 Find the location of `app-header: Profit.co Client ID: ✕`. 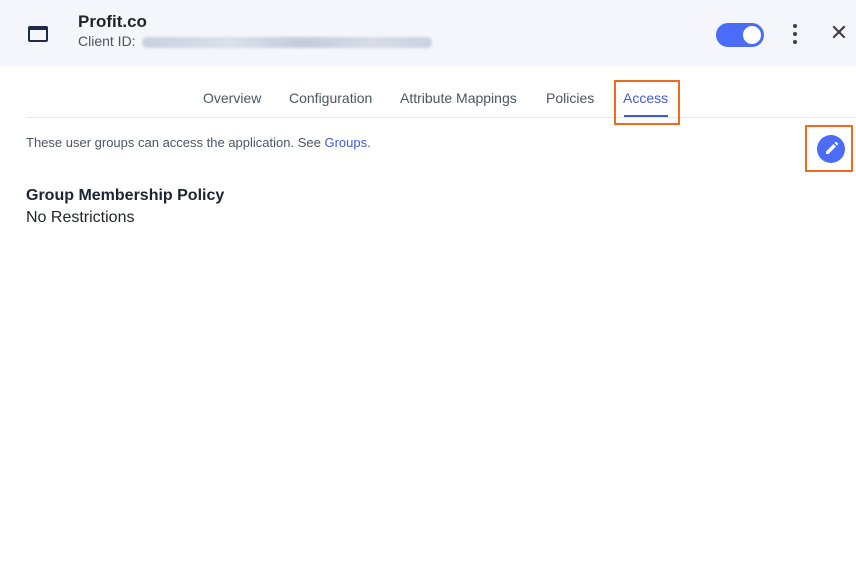

app-header: Profit.co Client ID: ✕ is located at coordinates (428, 33).